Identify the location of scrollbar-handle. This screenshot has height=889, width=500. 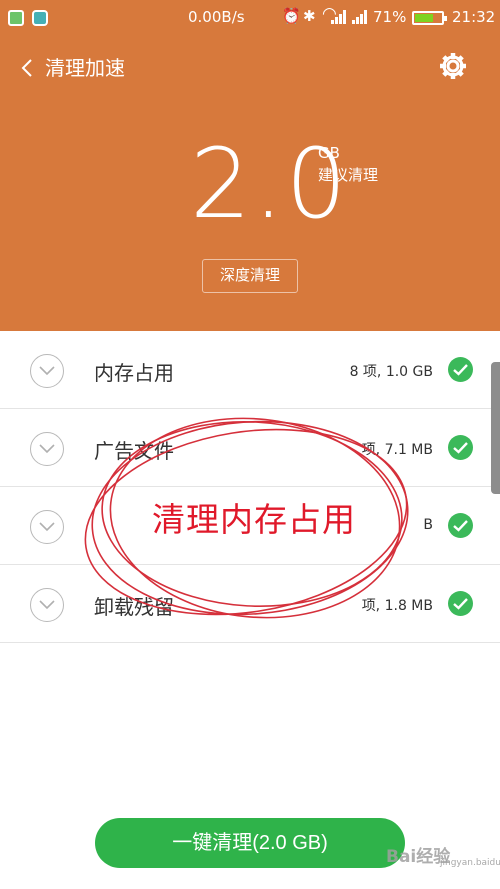
(495, 428).